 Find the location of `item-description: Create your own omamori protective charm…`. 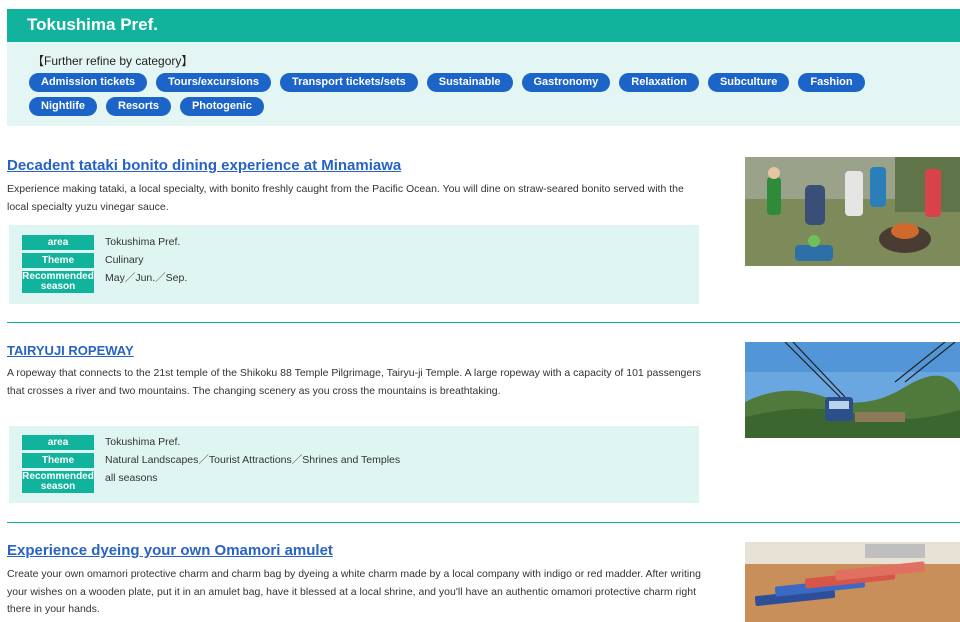

item-description: Create your own omamori protective charm… is located at coordinates (354, 591).